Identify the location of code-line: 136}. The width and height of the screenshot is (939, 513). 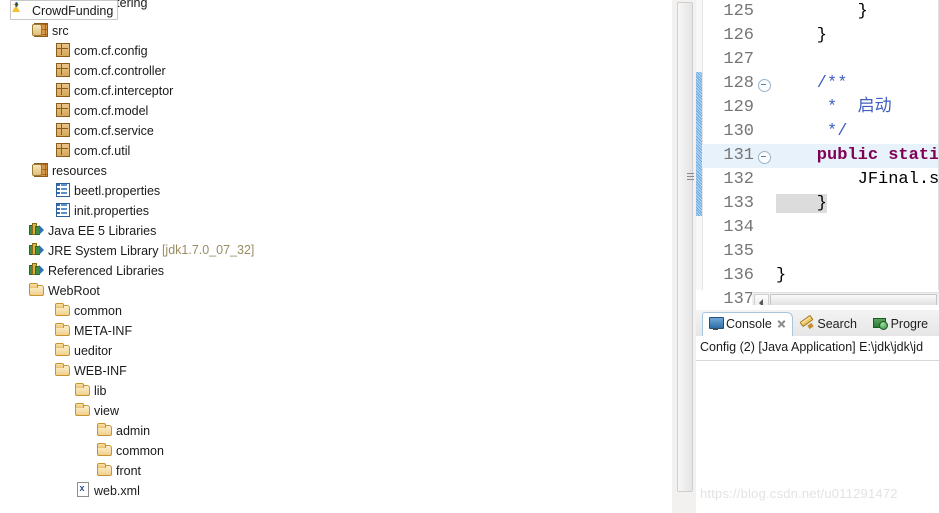
(820, 276).